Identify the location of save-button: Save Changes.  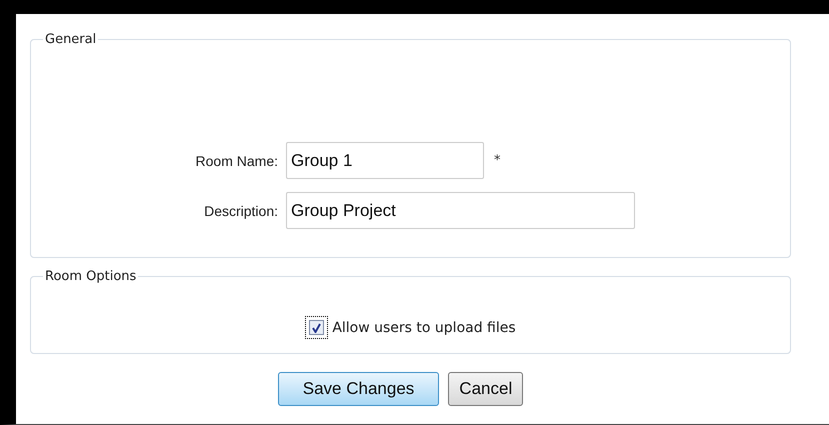
(359, 389).